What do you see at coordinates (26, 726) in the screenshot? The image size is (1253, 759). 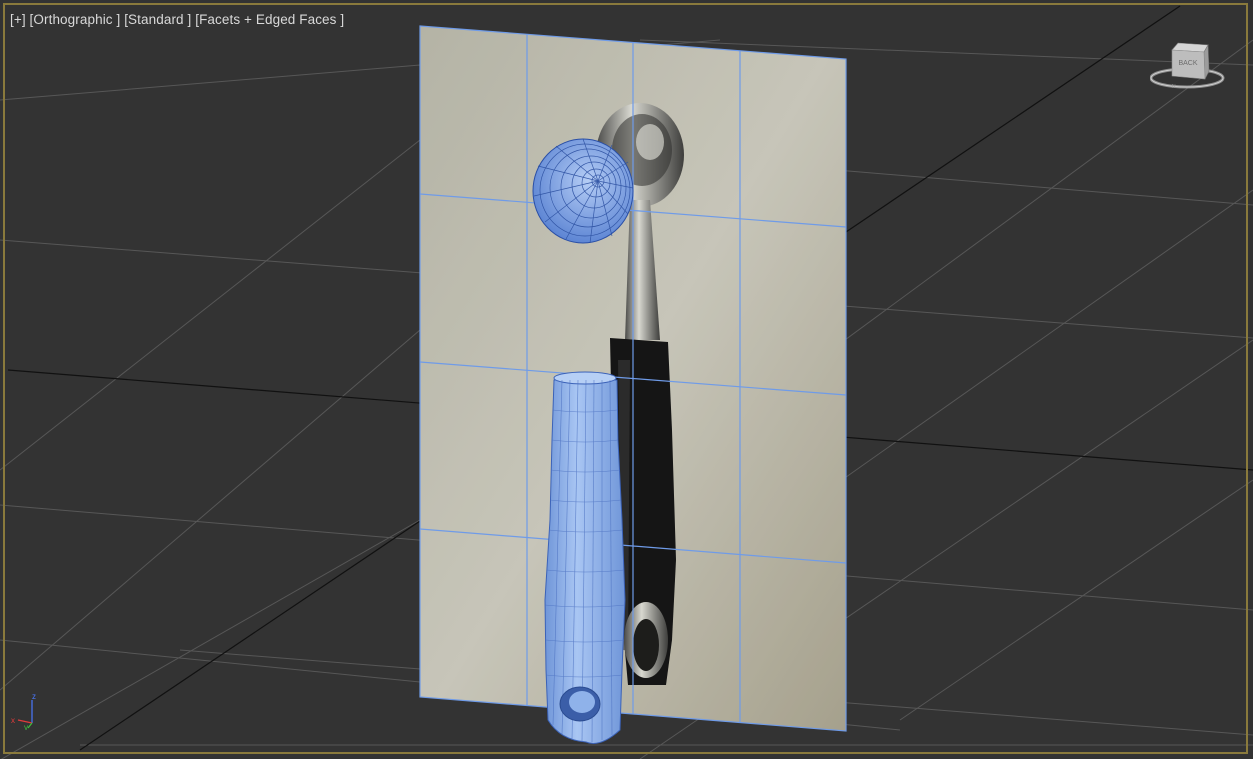 I see `axis-y-label: y` at bounding box center [26, 726].